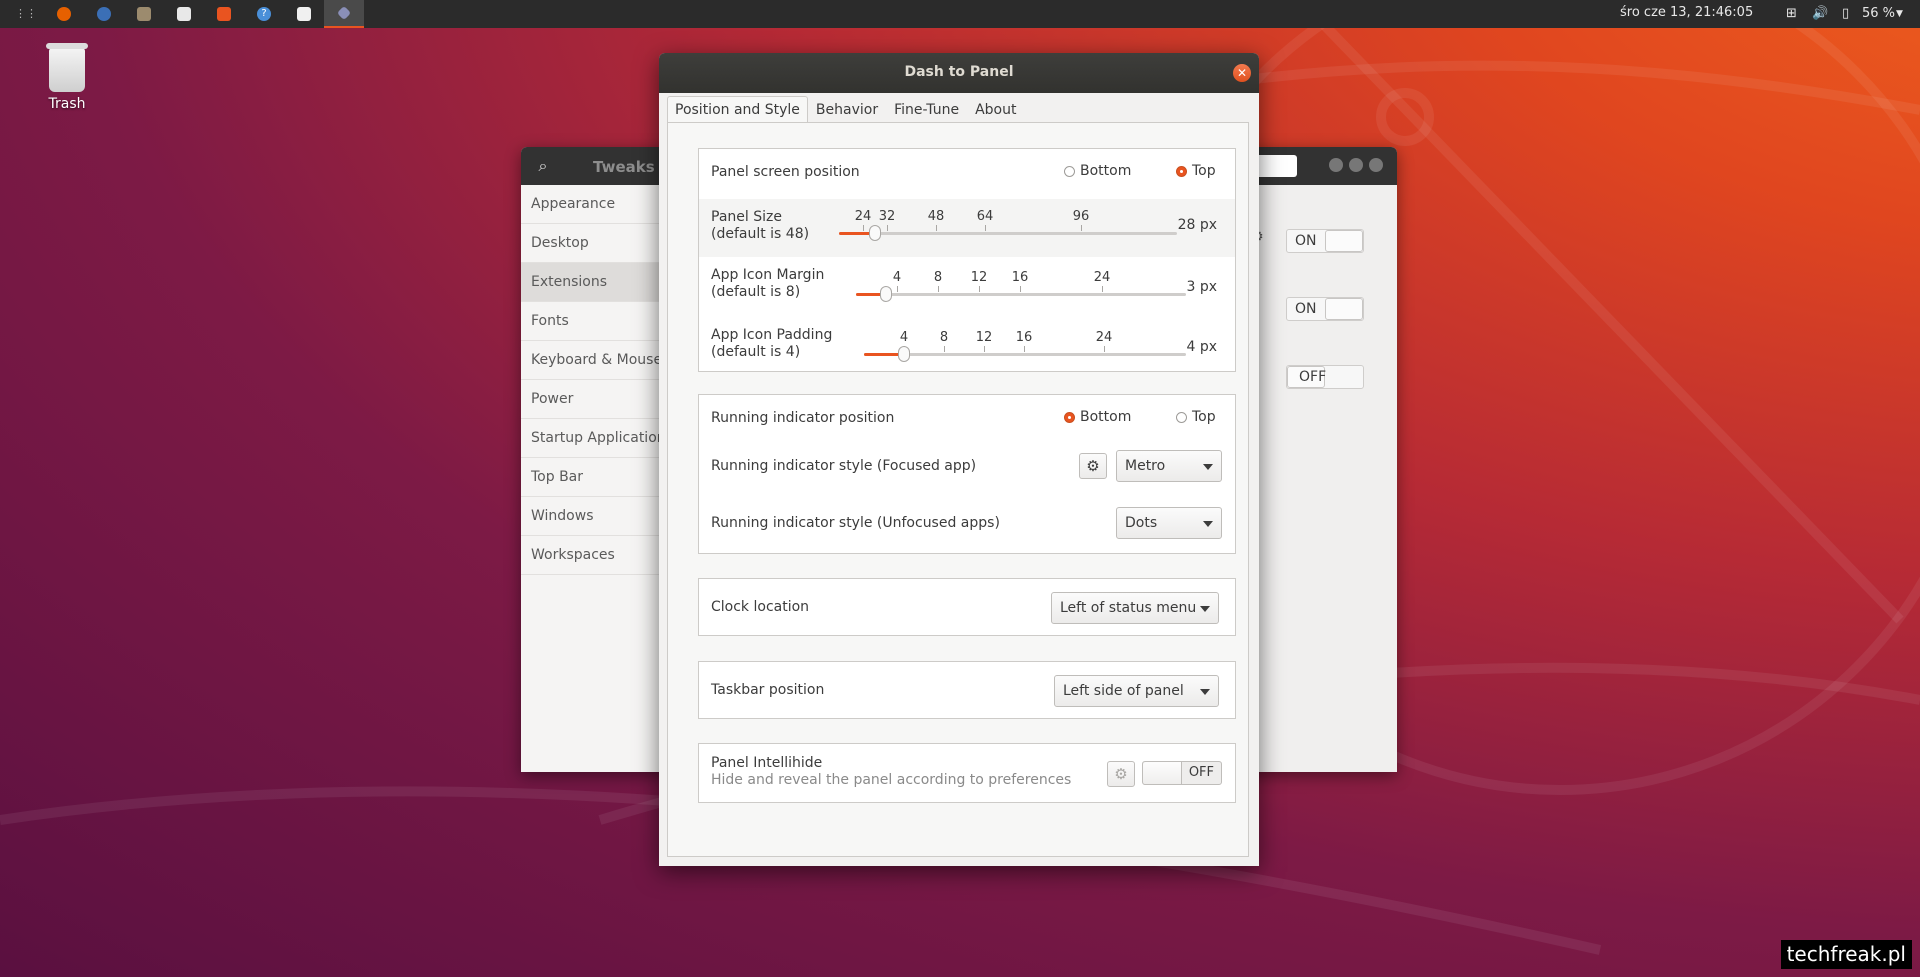 This screenshot has width=1920, height=977. Describe the element at coordinates (803, 418) in the screenshot. I see `indicator-position-label: Running indicator position` at that location.